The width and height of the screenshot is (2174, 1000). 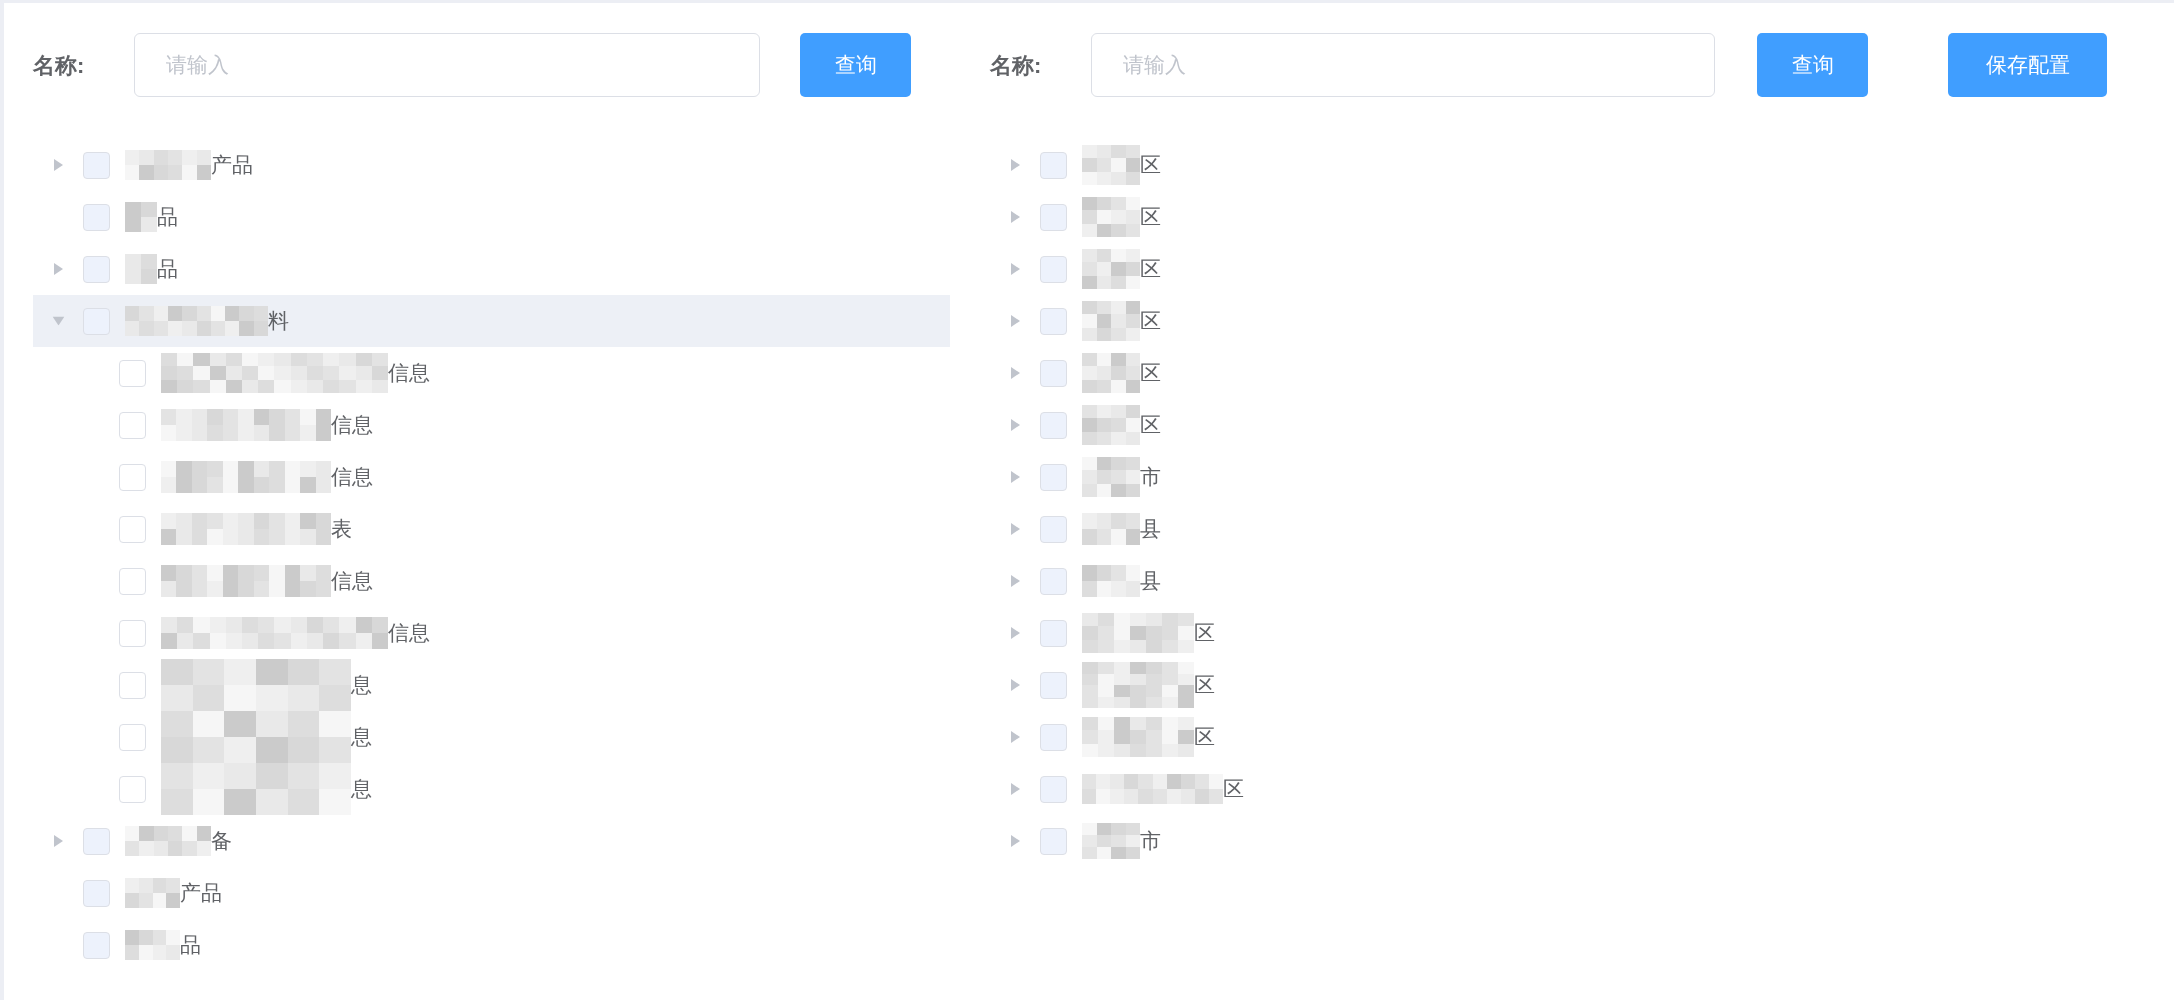 I want to click on node-label: 表, so click(x=341, y=529).